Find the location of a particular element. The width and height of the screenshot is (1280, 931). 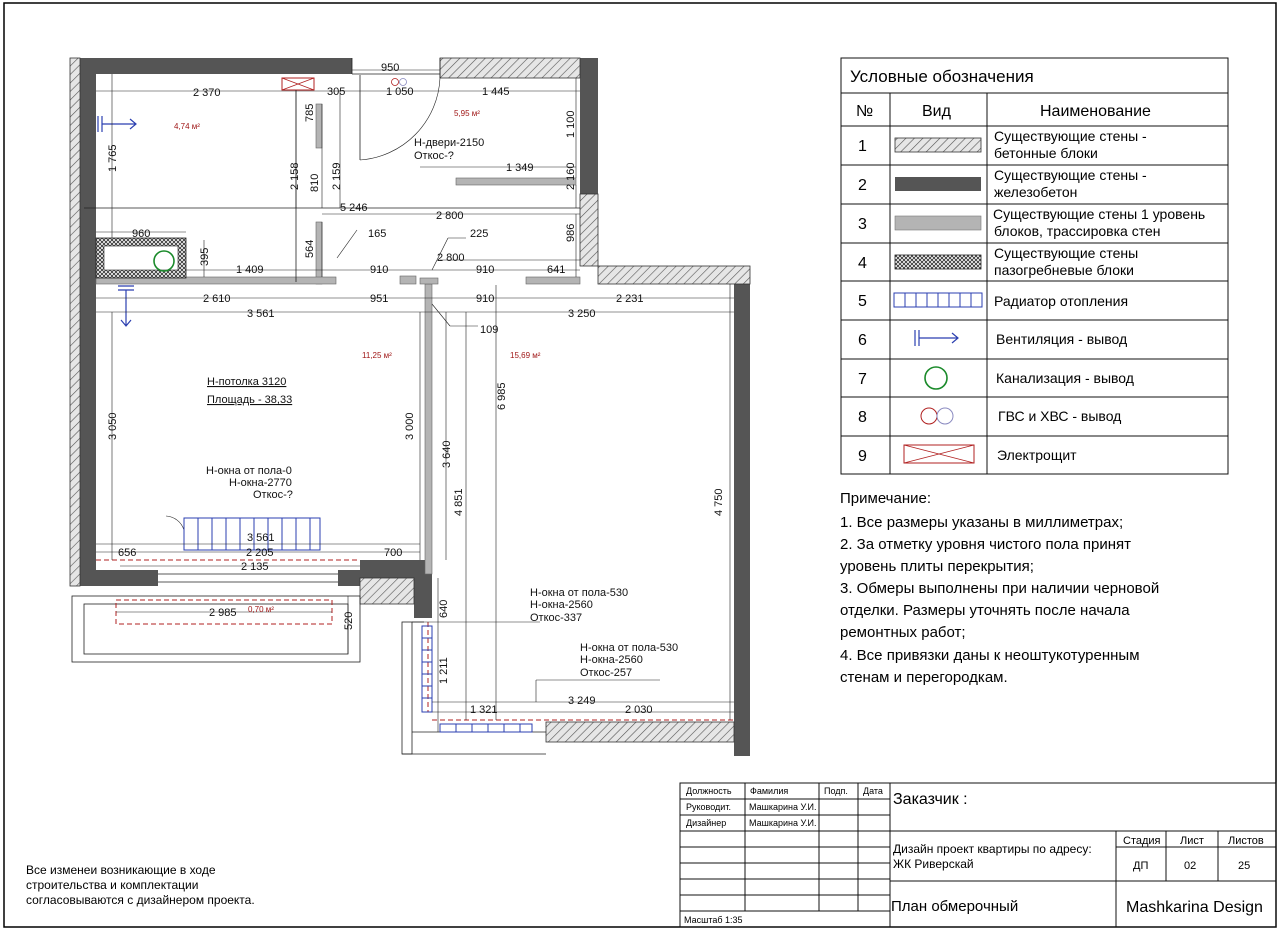

window2-line3: Откос-337 is located at coordinates (556, 618).